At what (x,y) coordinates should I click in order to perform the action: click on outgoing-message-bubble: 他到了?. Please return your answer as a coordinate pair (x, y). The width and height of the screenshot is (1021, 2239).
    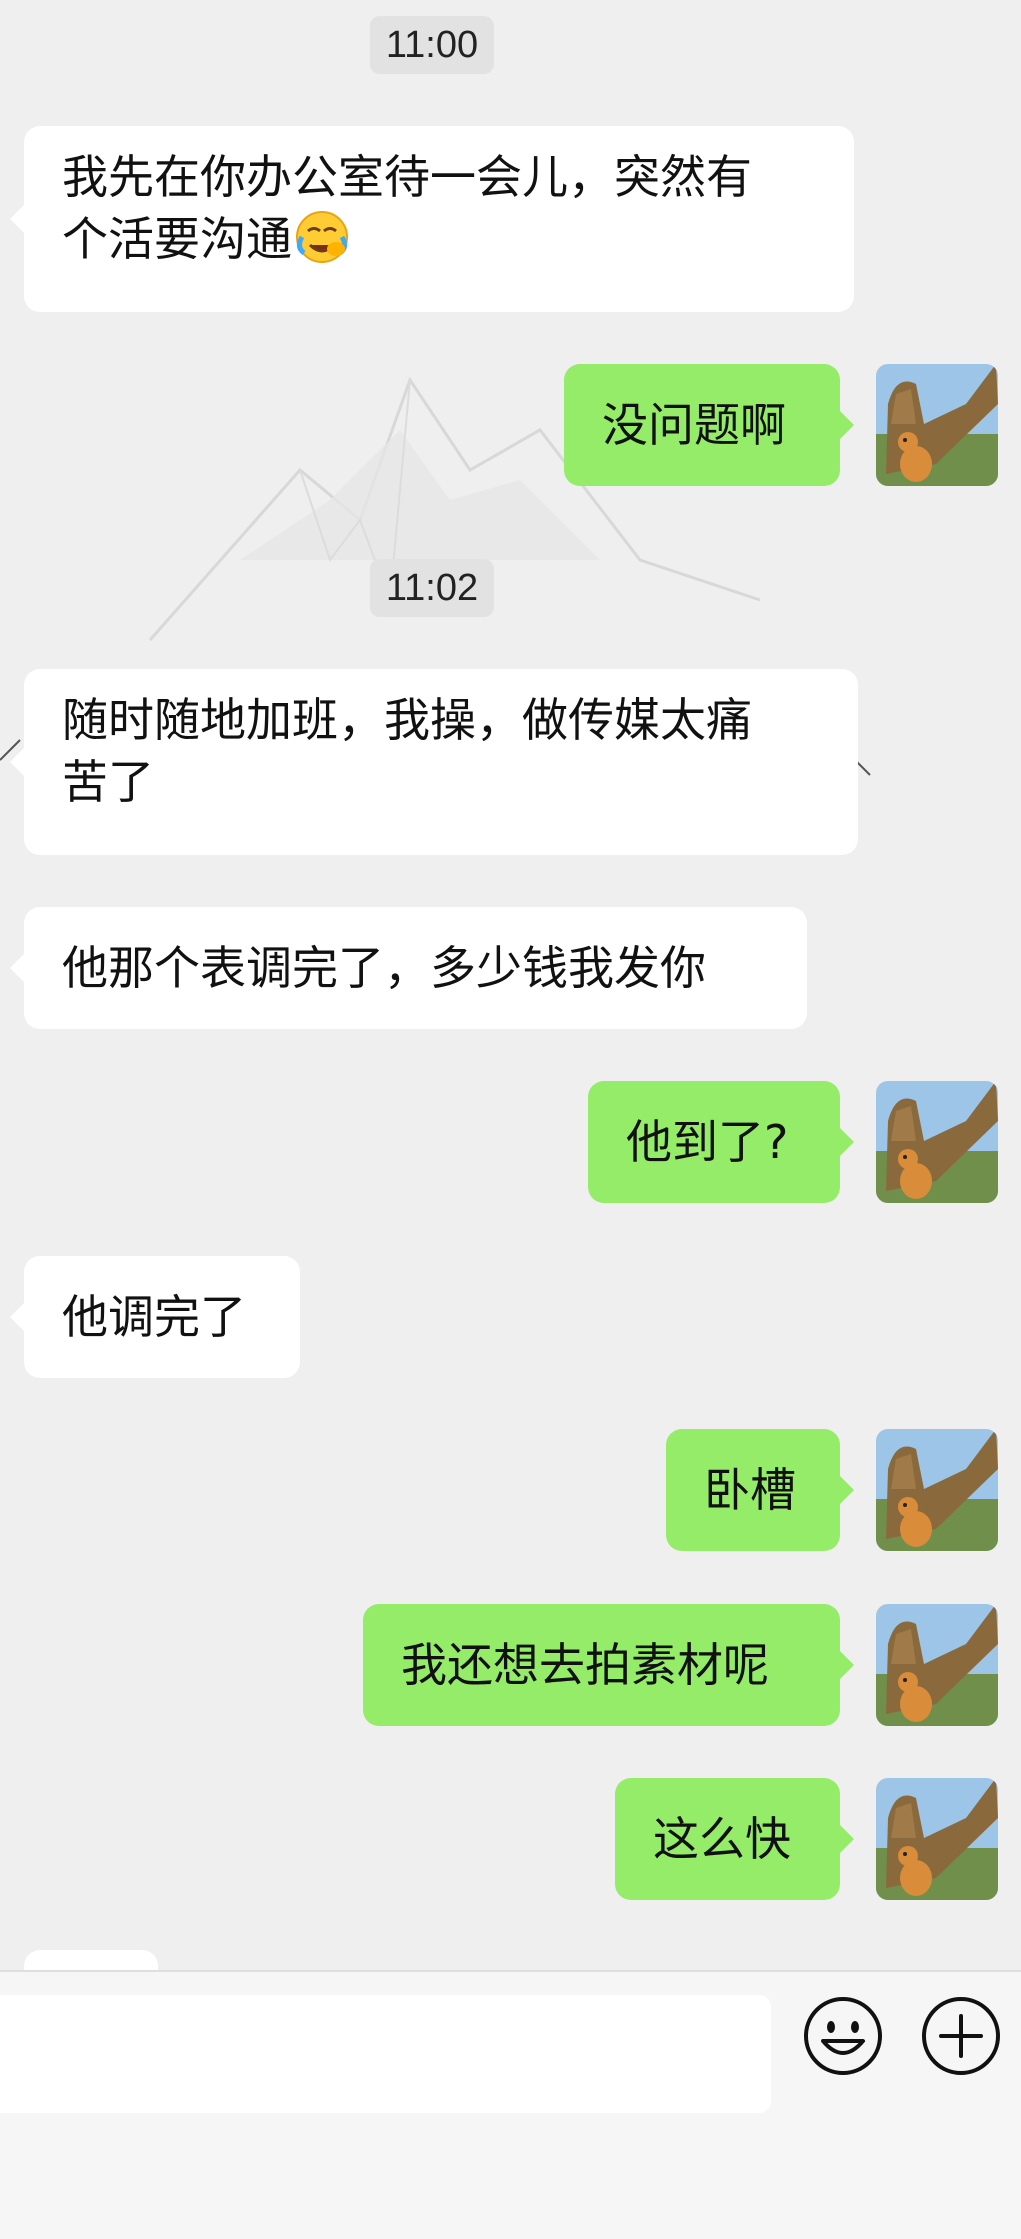
    Looking at the image, I should click on (721, 1142).